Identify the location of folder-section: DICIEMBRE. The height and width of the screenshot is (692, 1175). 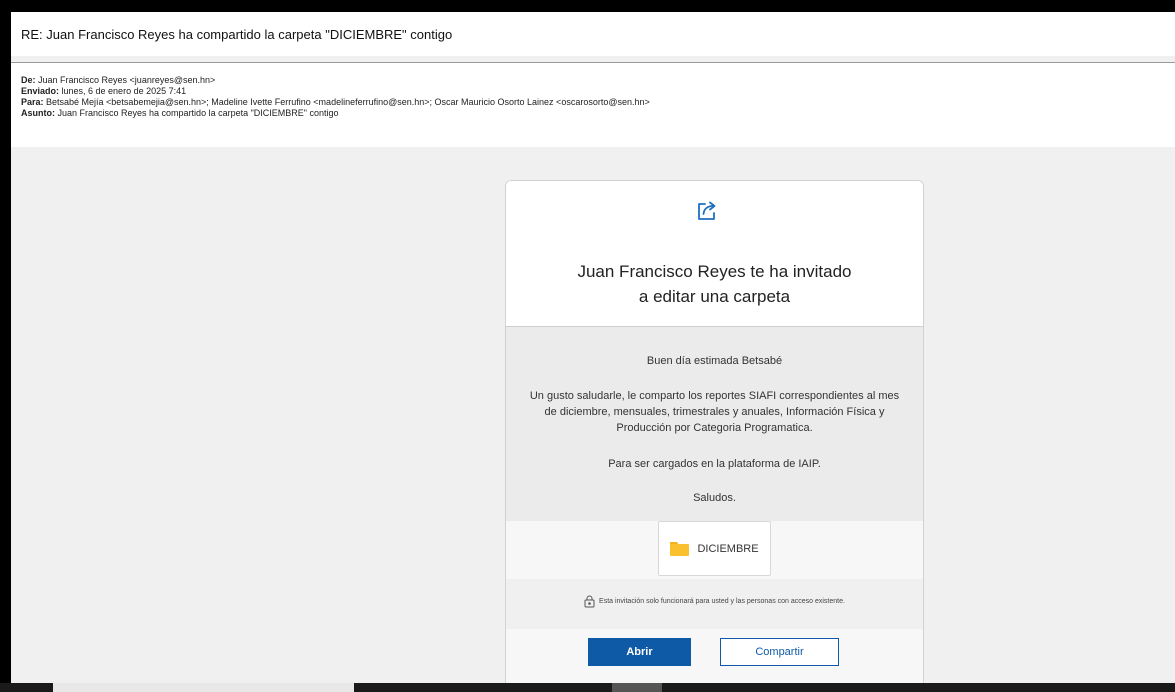
(714, 550).